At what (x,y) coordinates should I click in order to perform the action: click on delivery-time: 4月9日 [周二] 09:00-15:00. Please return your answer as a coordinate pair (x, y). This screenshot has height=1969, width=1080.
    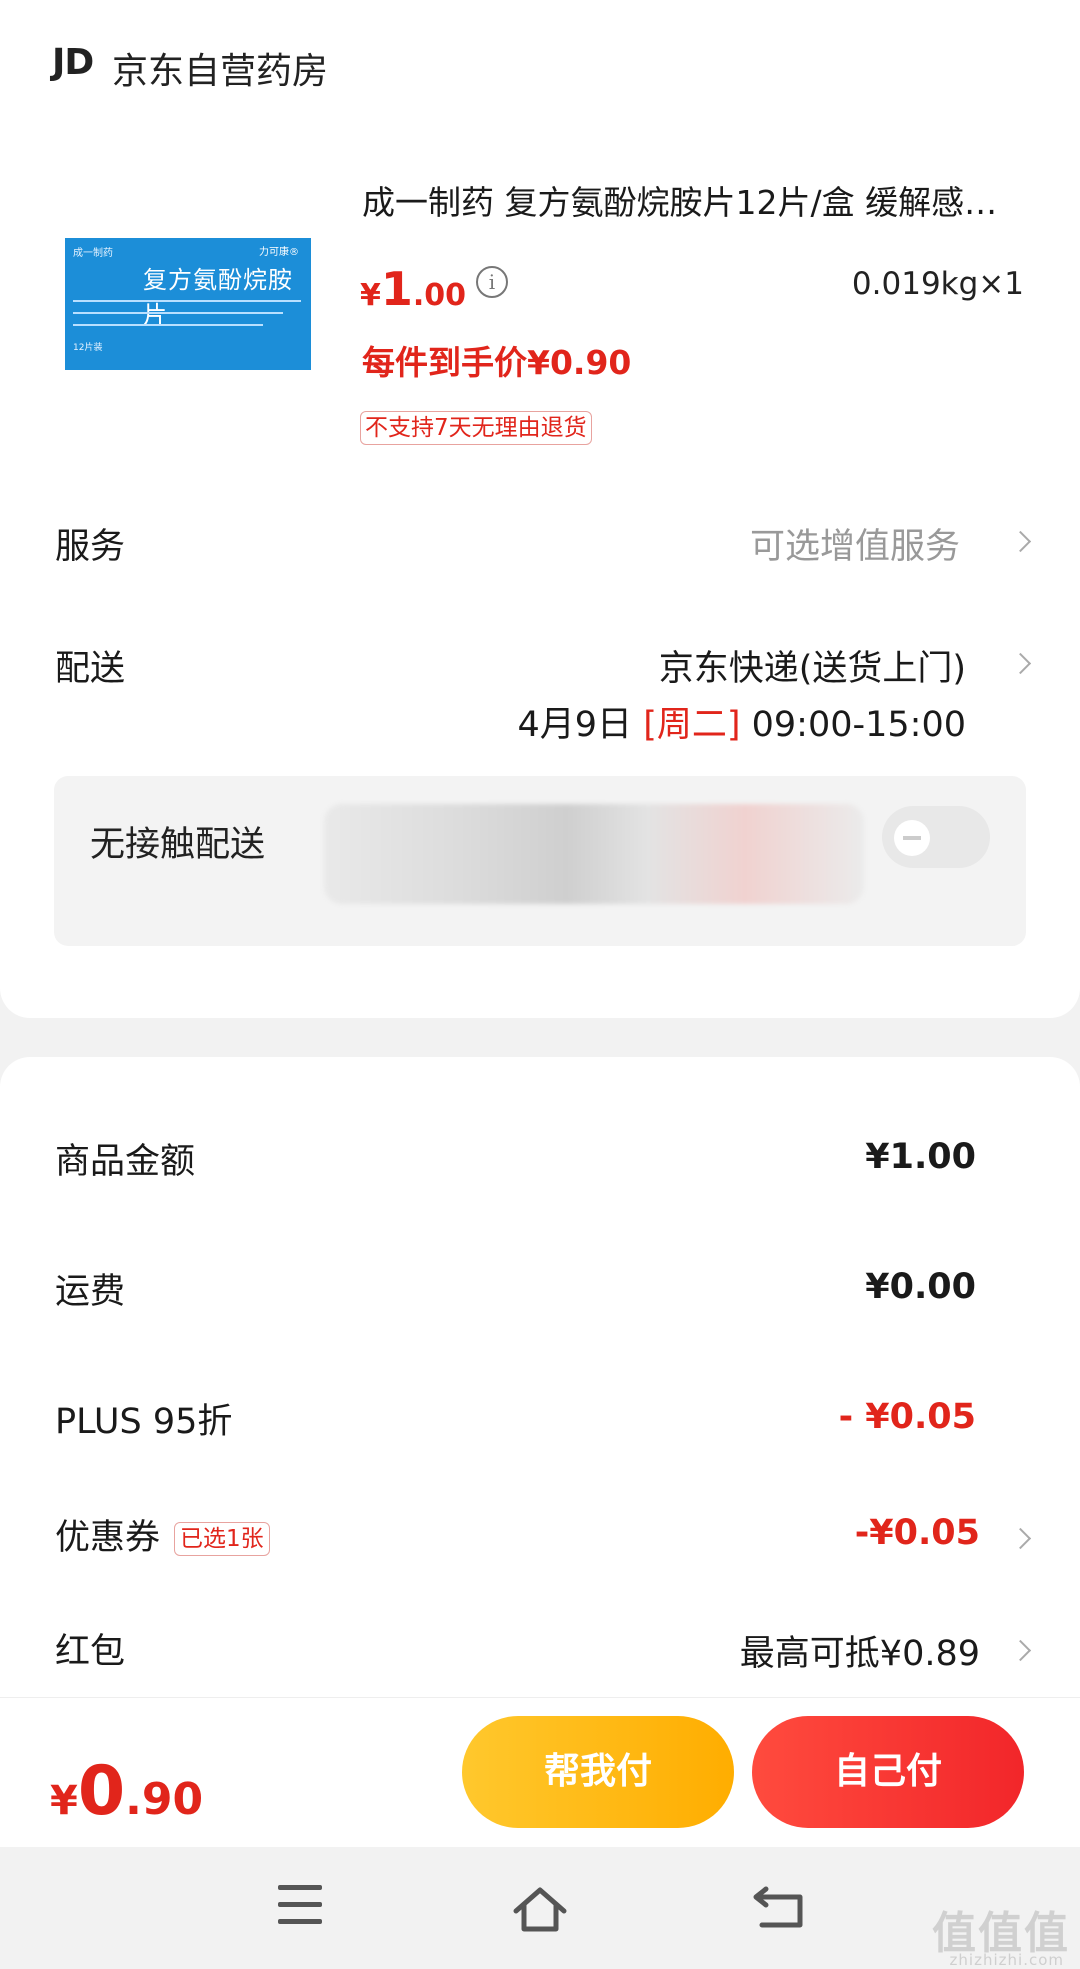
    Looking at the image, I should click on (742, 721).